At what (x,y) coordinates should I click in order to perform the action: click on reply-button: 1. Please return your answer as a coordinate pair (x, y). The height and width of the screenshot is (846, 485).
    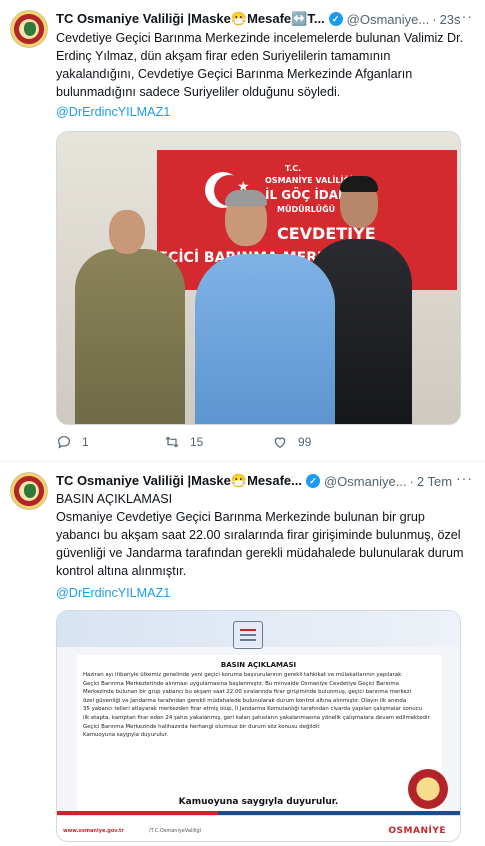
    Looking at the image, I should click on (110, 442).